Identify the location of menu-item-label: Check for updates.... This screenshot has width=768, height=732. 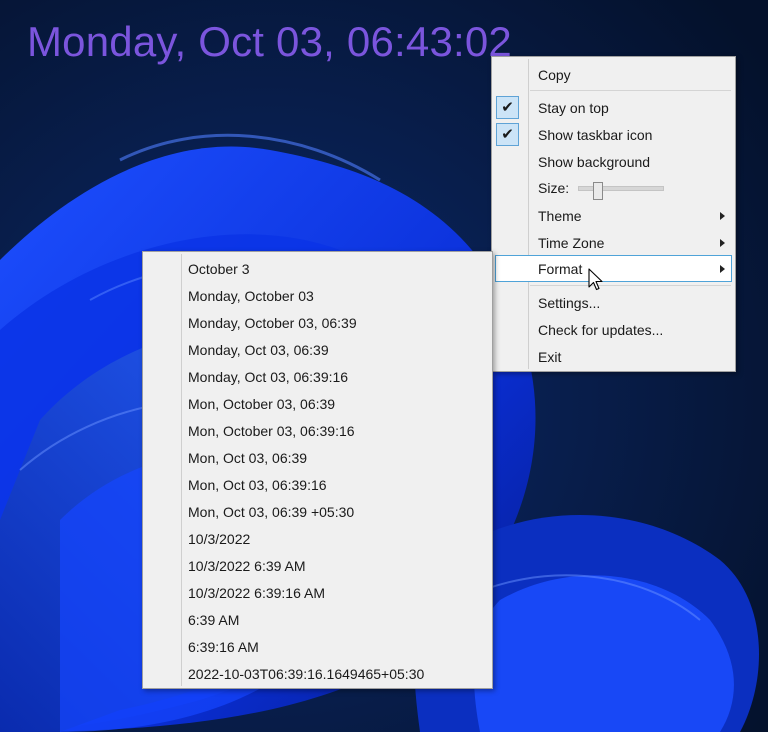
(601, 330).